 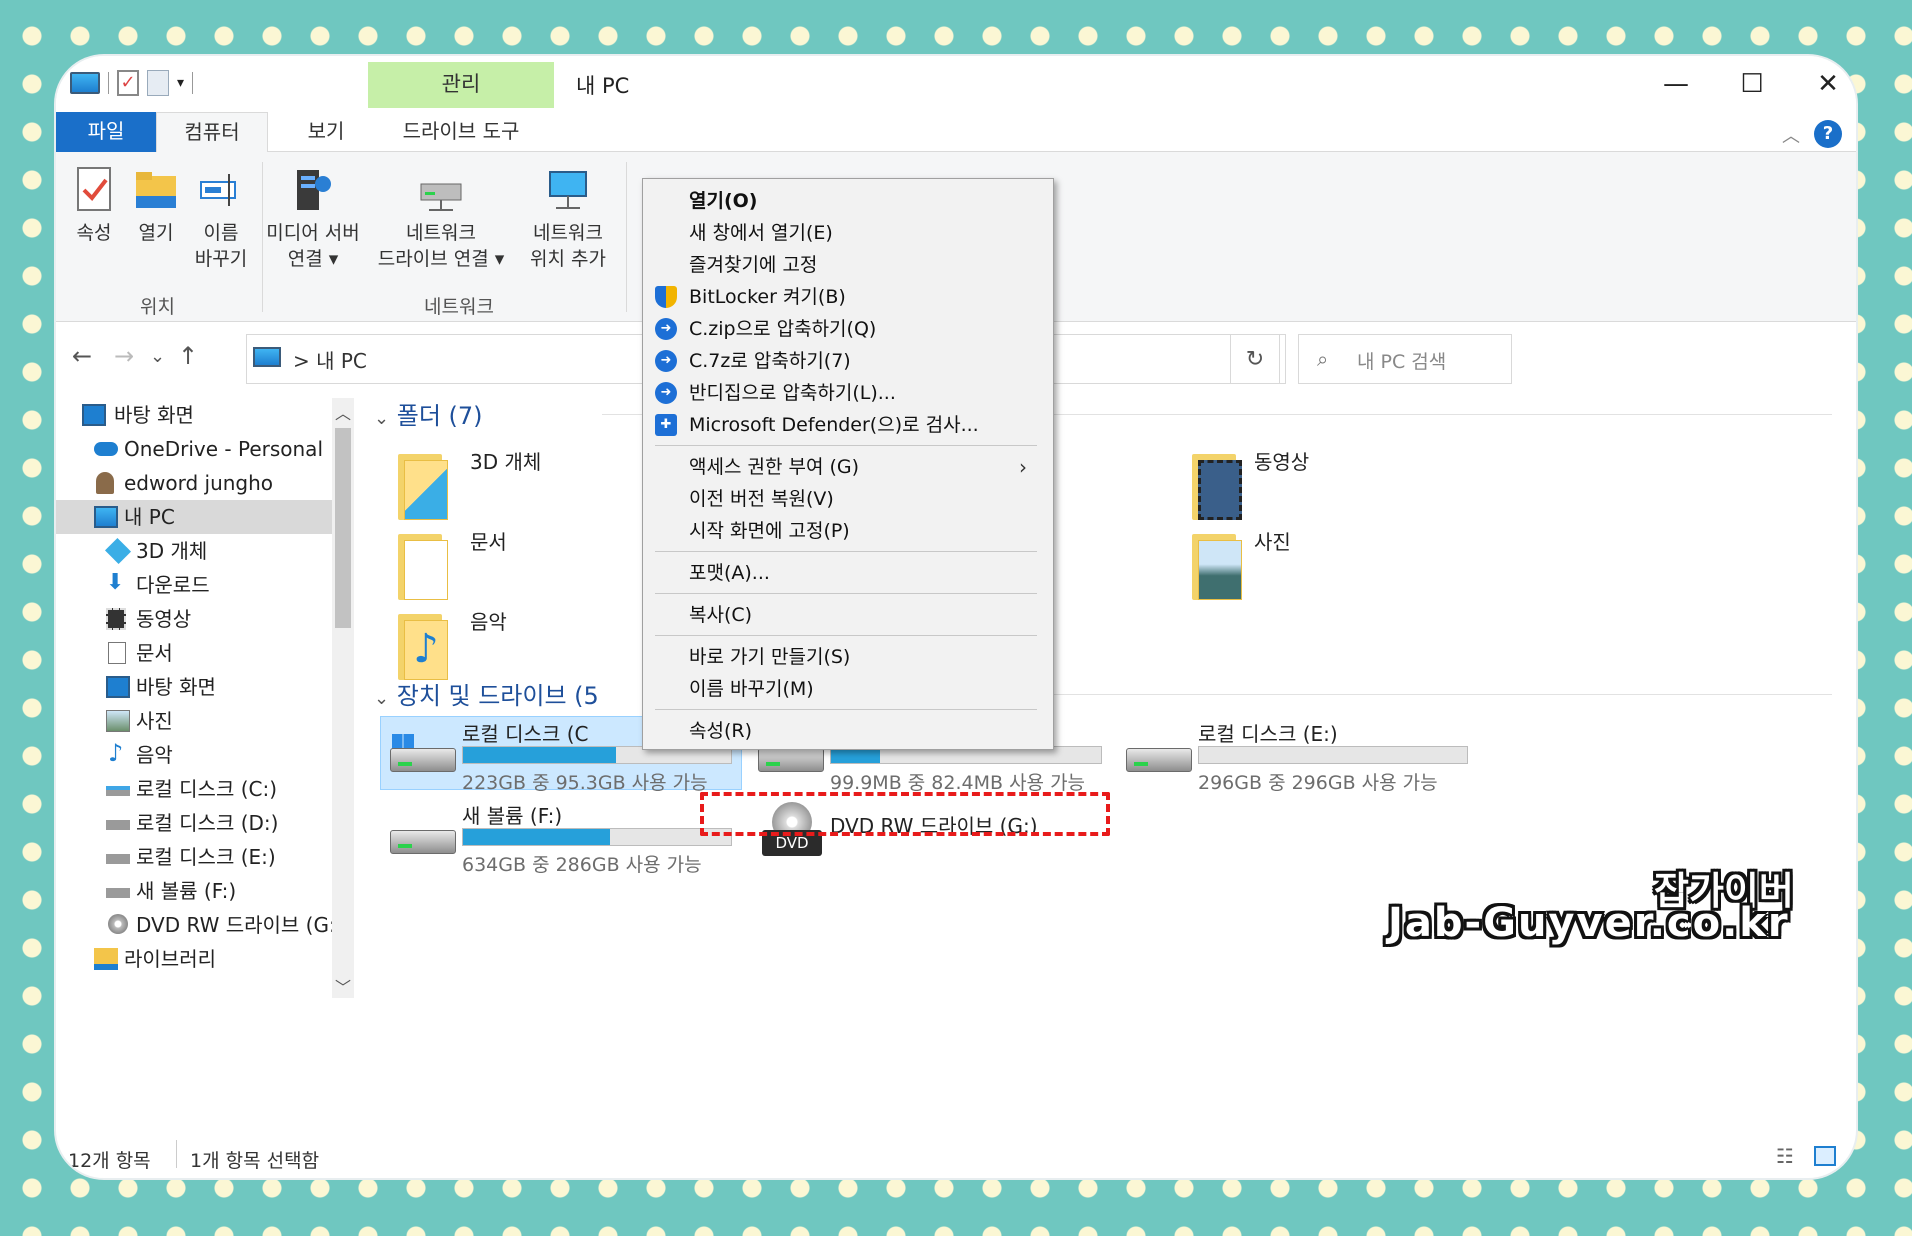 I want to click on recent-locations-button: ⌄, so click(x=157, y=356).